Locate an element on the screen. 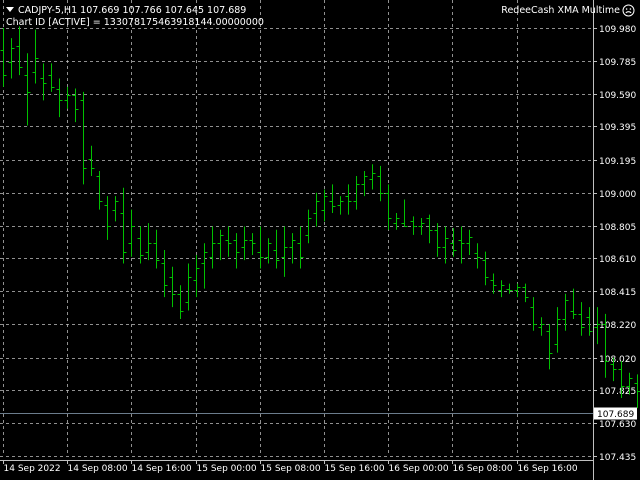 This screenshot has height=480, width=640. chevron-down-icon is located at coordinates (10, 9).